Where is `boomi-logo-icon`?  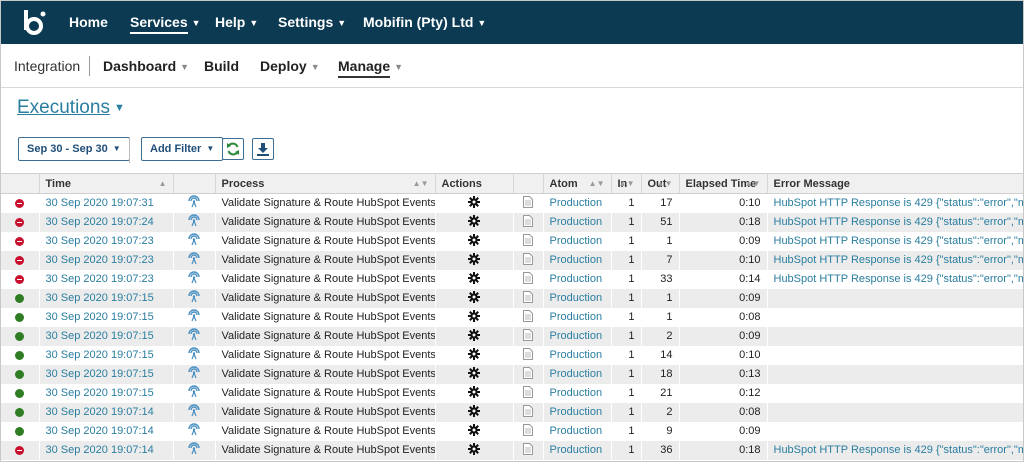 boomi-logo-icon is located at coordinates (34, 23).